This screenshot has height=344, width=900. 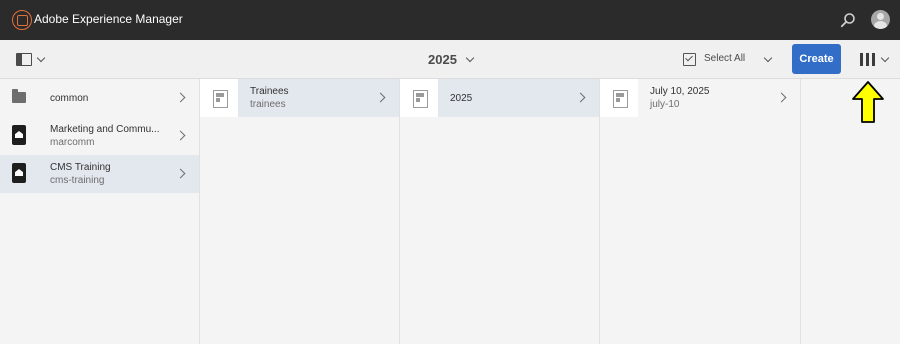 I want to click on aem-logo-icon, so click(x=22, y=20).